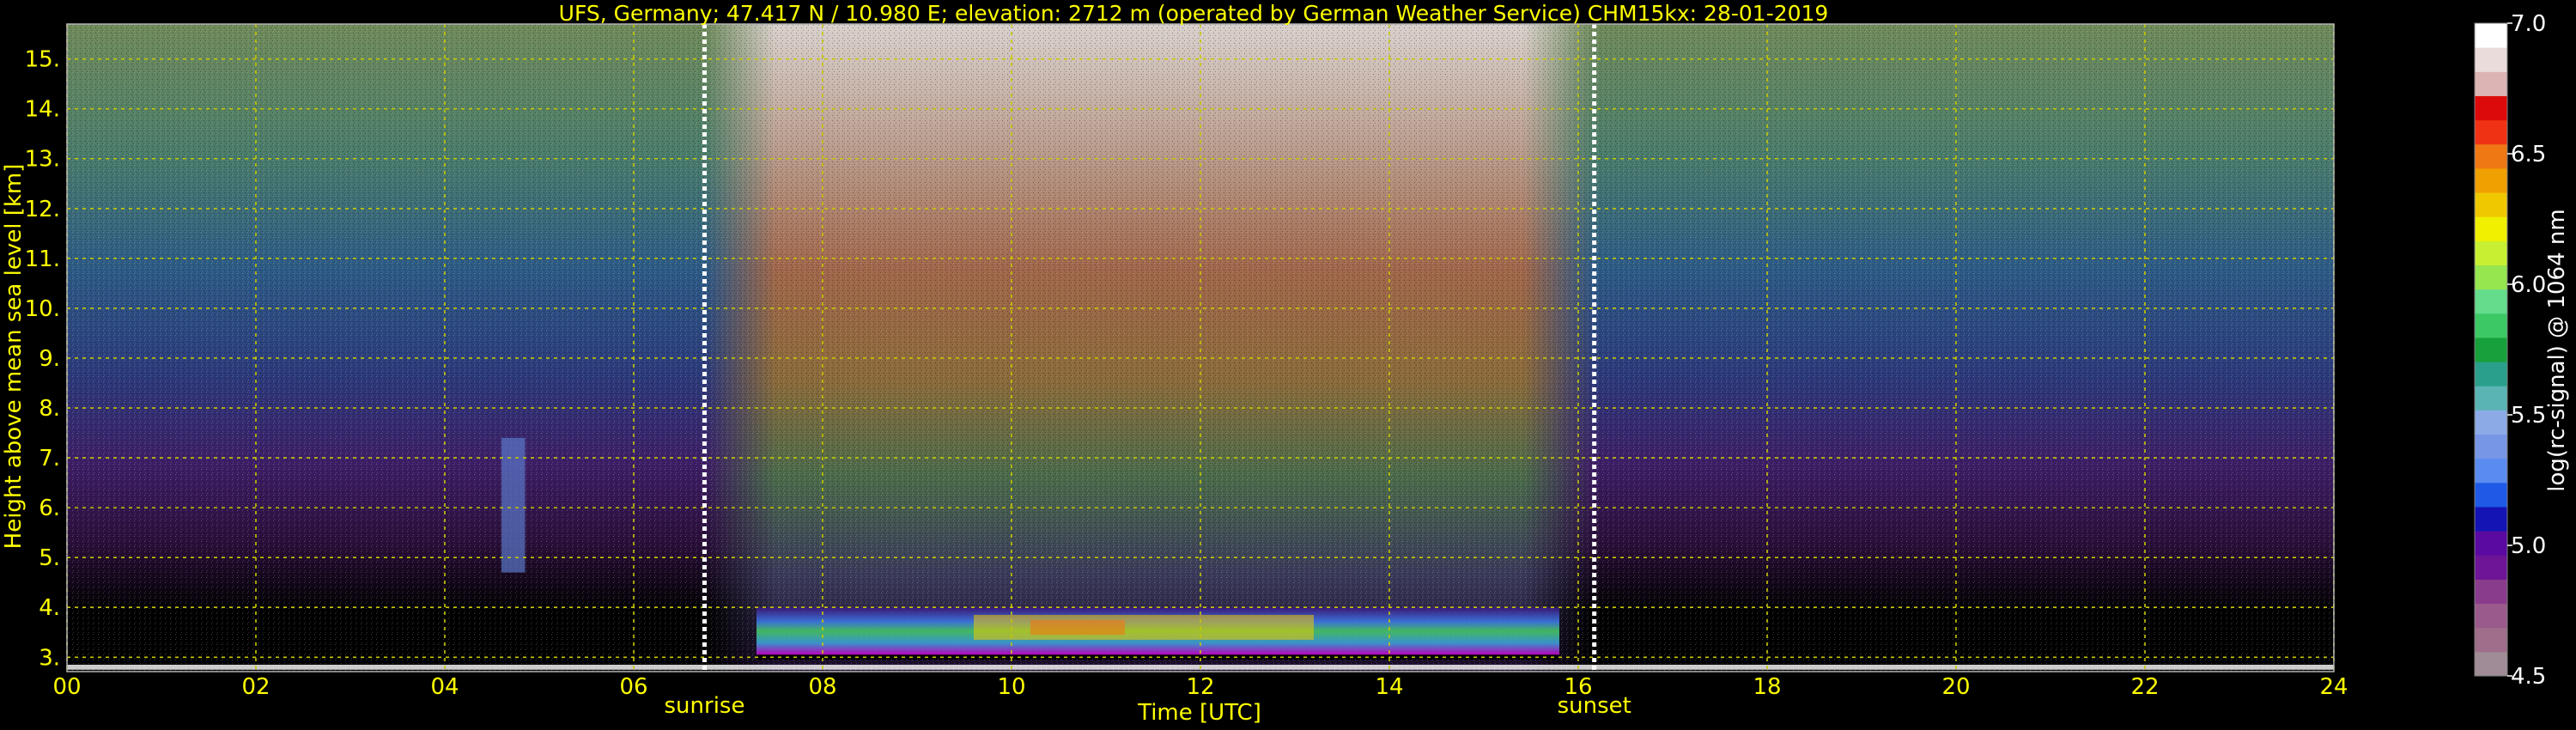  I want to click on colorbar-tick-label: 6.5, so click(2529, 154).